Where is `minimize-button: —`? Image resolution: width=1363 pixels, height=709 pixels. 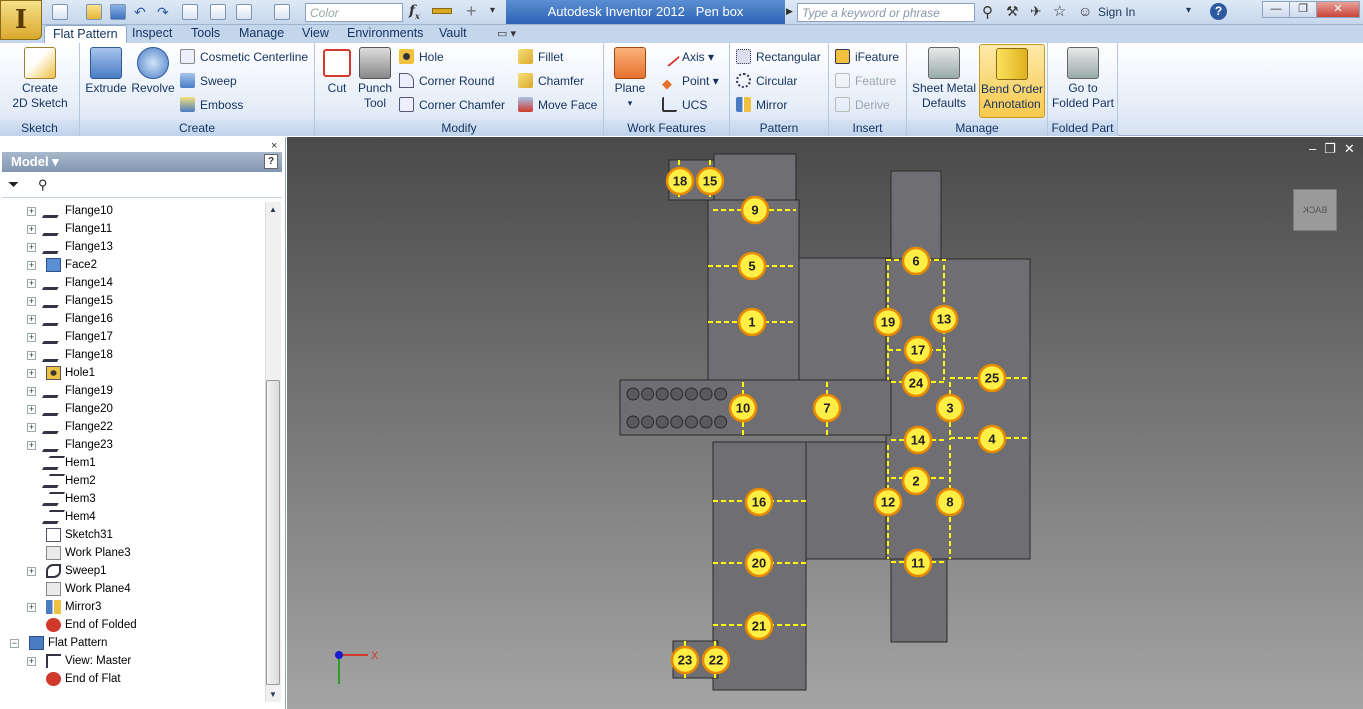 minimize-button: — is located at coordinates (1276, 9).